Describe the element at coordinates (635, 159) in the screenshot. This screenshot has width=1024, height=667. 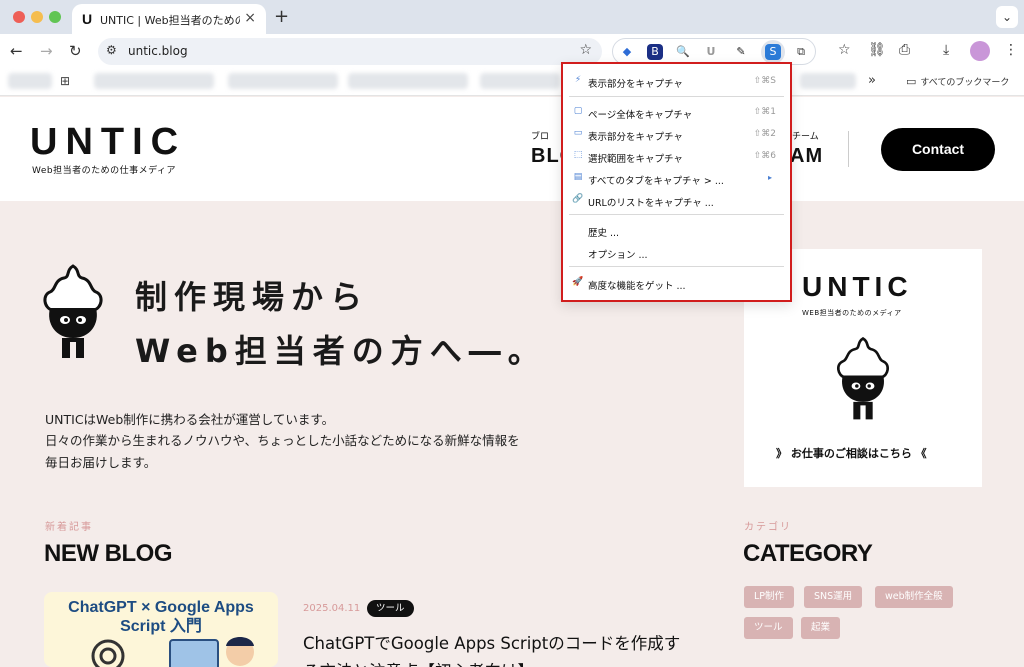
I see `menu-item-label: 選択範囲をキャプチャ` at that location.